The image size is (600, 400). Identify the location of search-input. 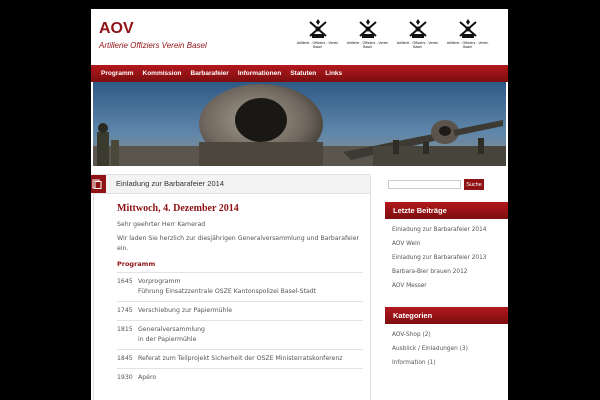
(424, 184).